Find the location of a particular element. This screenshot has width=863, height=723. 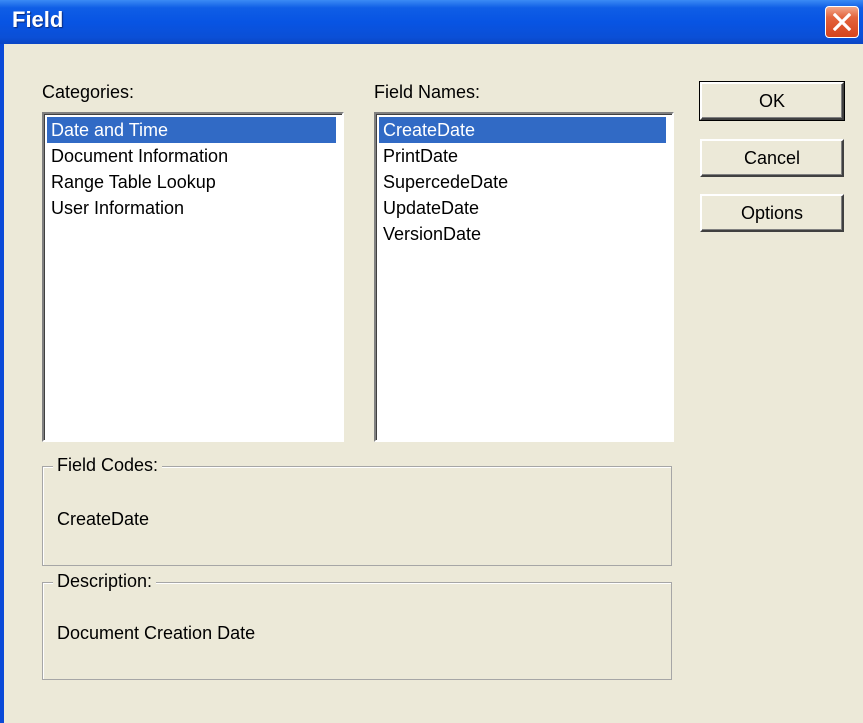

window-title: Field is located at coordinates (38, 19).